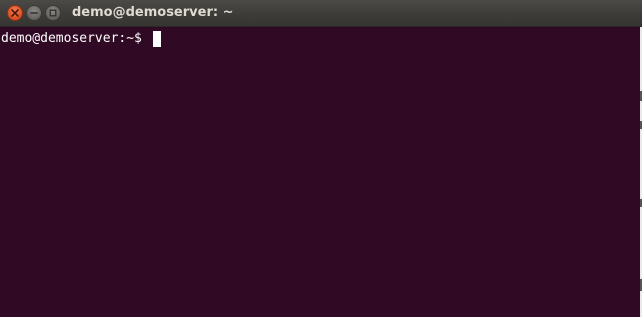 This screenshot has height=317, width=642. I want to click on minimize-icon, so click(34, 13).